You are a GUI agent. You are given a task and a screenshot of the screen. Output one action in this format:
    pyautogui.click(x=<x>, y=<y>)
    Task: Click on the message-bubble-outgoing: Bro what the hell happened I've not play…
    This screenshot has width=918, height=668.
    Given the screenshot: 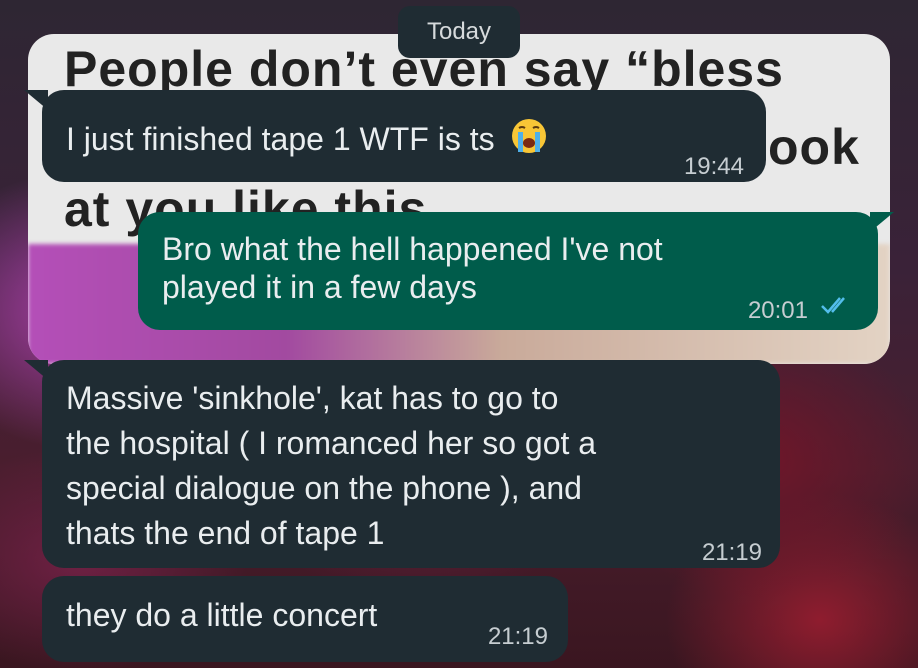 What is the action you would take?
    pyautogui.click(x=508, y=271)
    